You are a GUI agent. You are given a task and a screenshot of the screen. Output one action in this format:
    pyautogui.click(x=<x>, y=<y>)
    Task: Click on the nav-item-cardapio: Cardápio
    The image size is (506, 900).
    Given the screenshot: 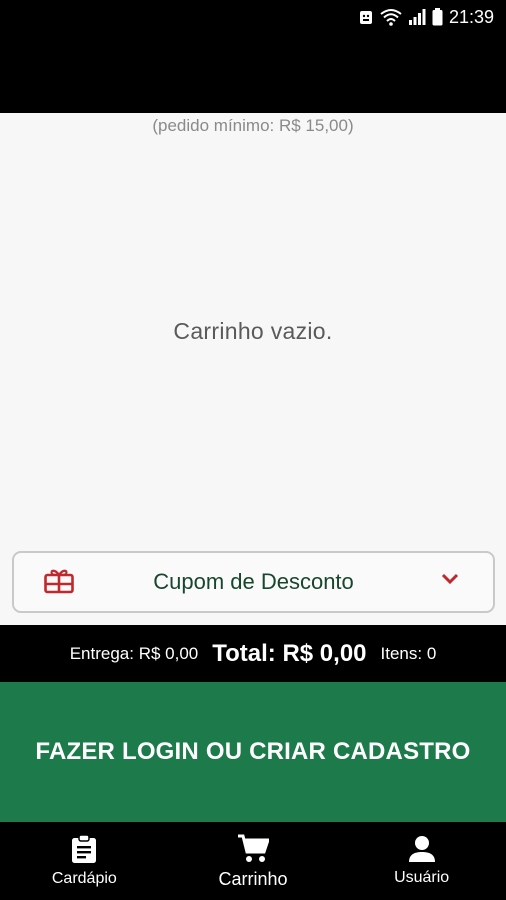 What is the action you would take?
    pyautogui.click(x=84, y=861)
    